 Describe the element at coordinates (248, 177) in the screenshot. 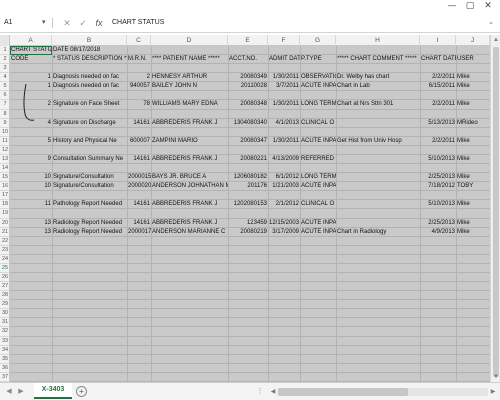

I see `cell-e15: 1206080182` at that location.